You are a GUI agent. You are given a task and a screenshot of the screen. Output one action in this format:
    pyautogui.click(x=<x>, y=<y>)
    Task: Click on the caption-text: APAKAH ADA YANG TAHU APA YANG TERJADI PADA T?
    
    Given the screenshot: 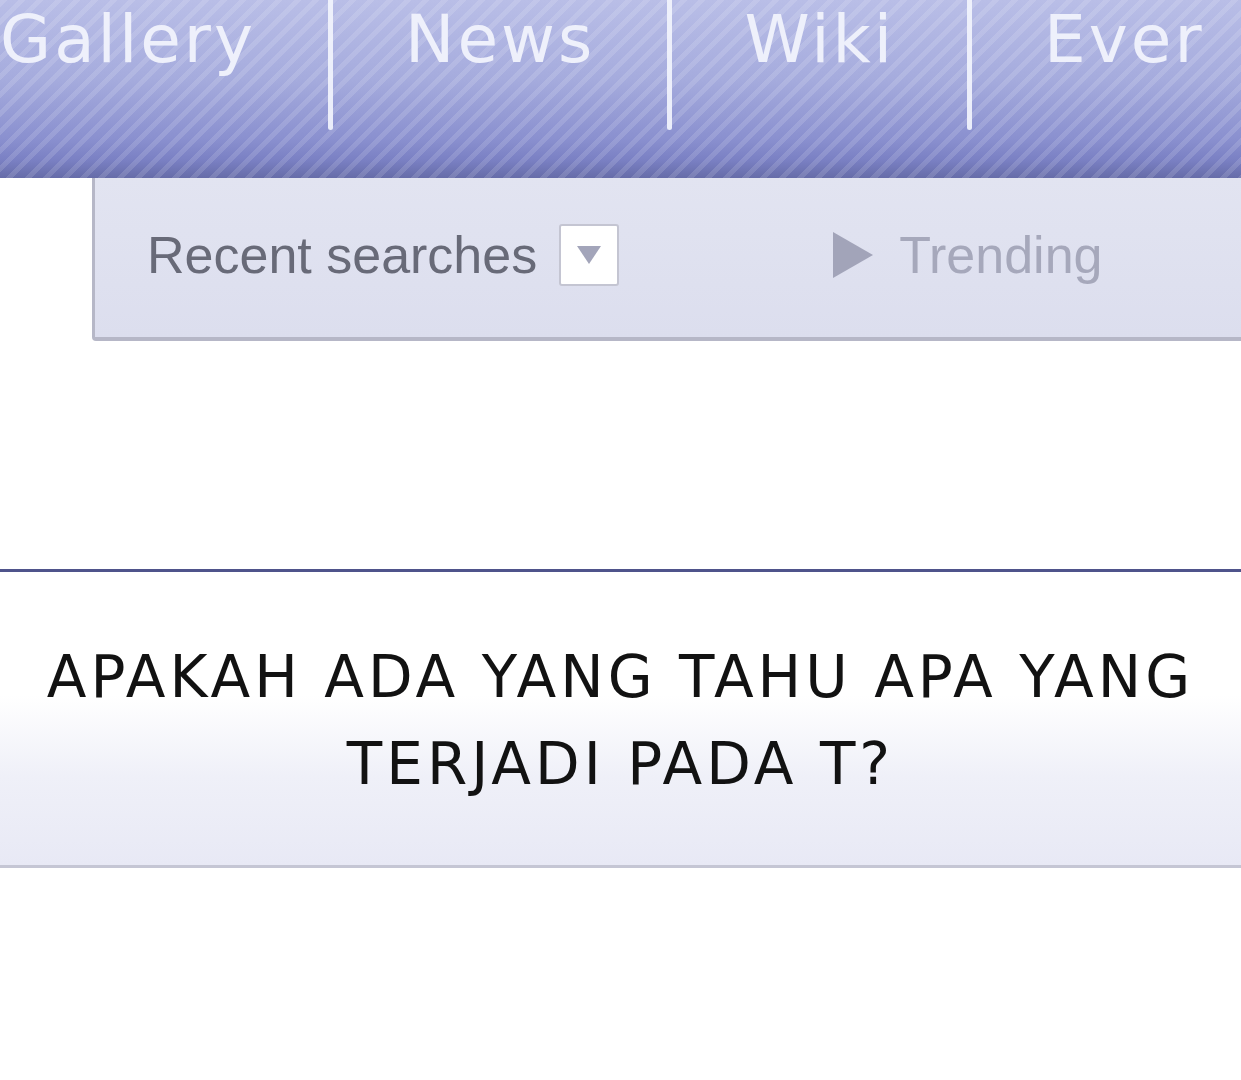 What is the action you would take?
    pyautogui.click(x=620, y=721)
    